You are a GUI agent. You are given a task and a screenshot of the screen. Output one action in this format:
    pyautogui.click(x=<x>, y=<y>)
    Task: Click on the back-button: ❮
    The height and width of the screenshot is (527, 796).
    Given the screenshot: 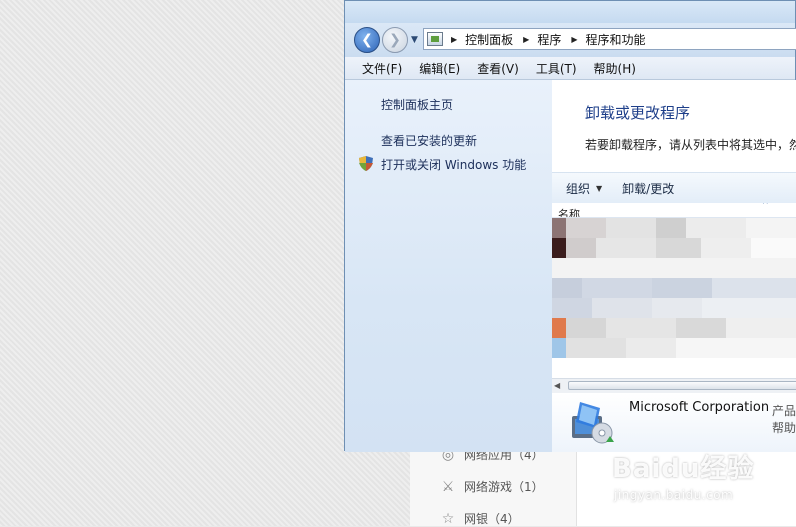 What is the action you would take?
    pyautogui.click(x=367, y=40)
    